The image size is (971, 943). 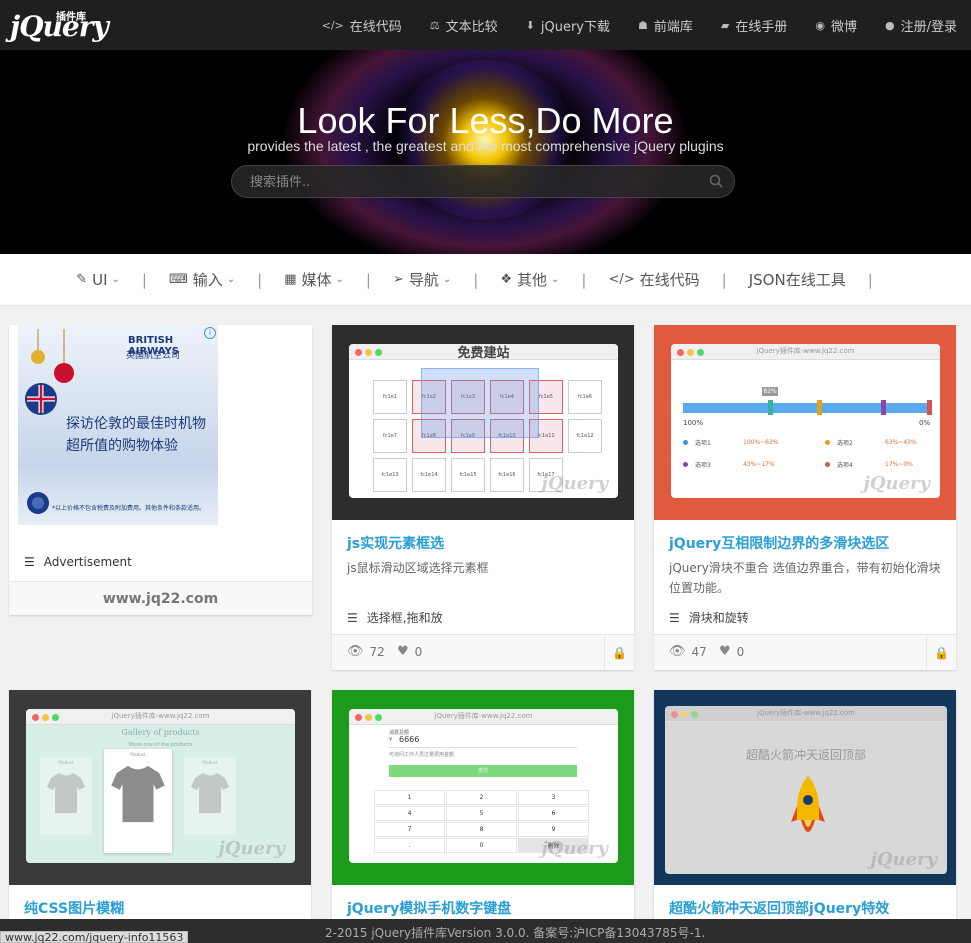 I want to click on card-title: 纯CSS图片模糊, so click(x=74, y=908).